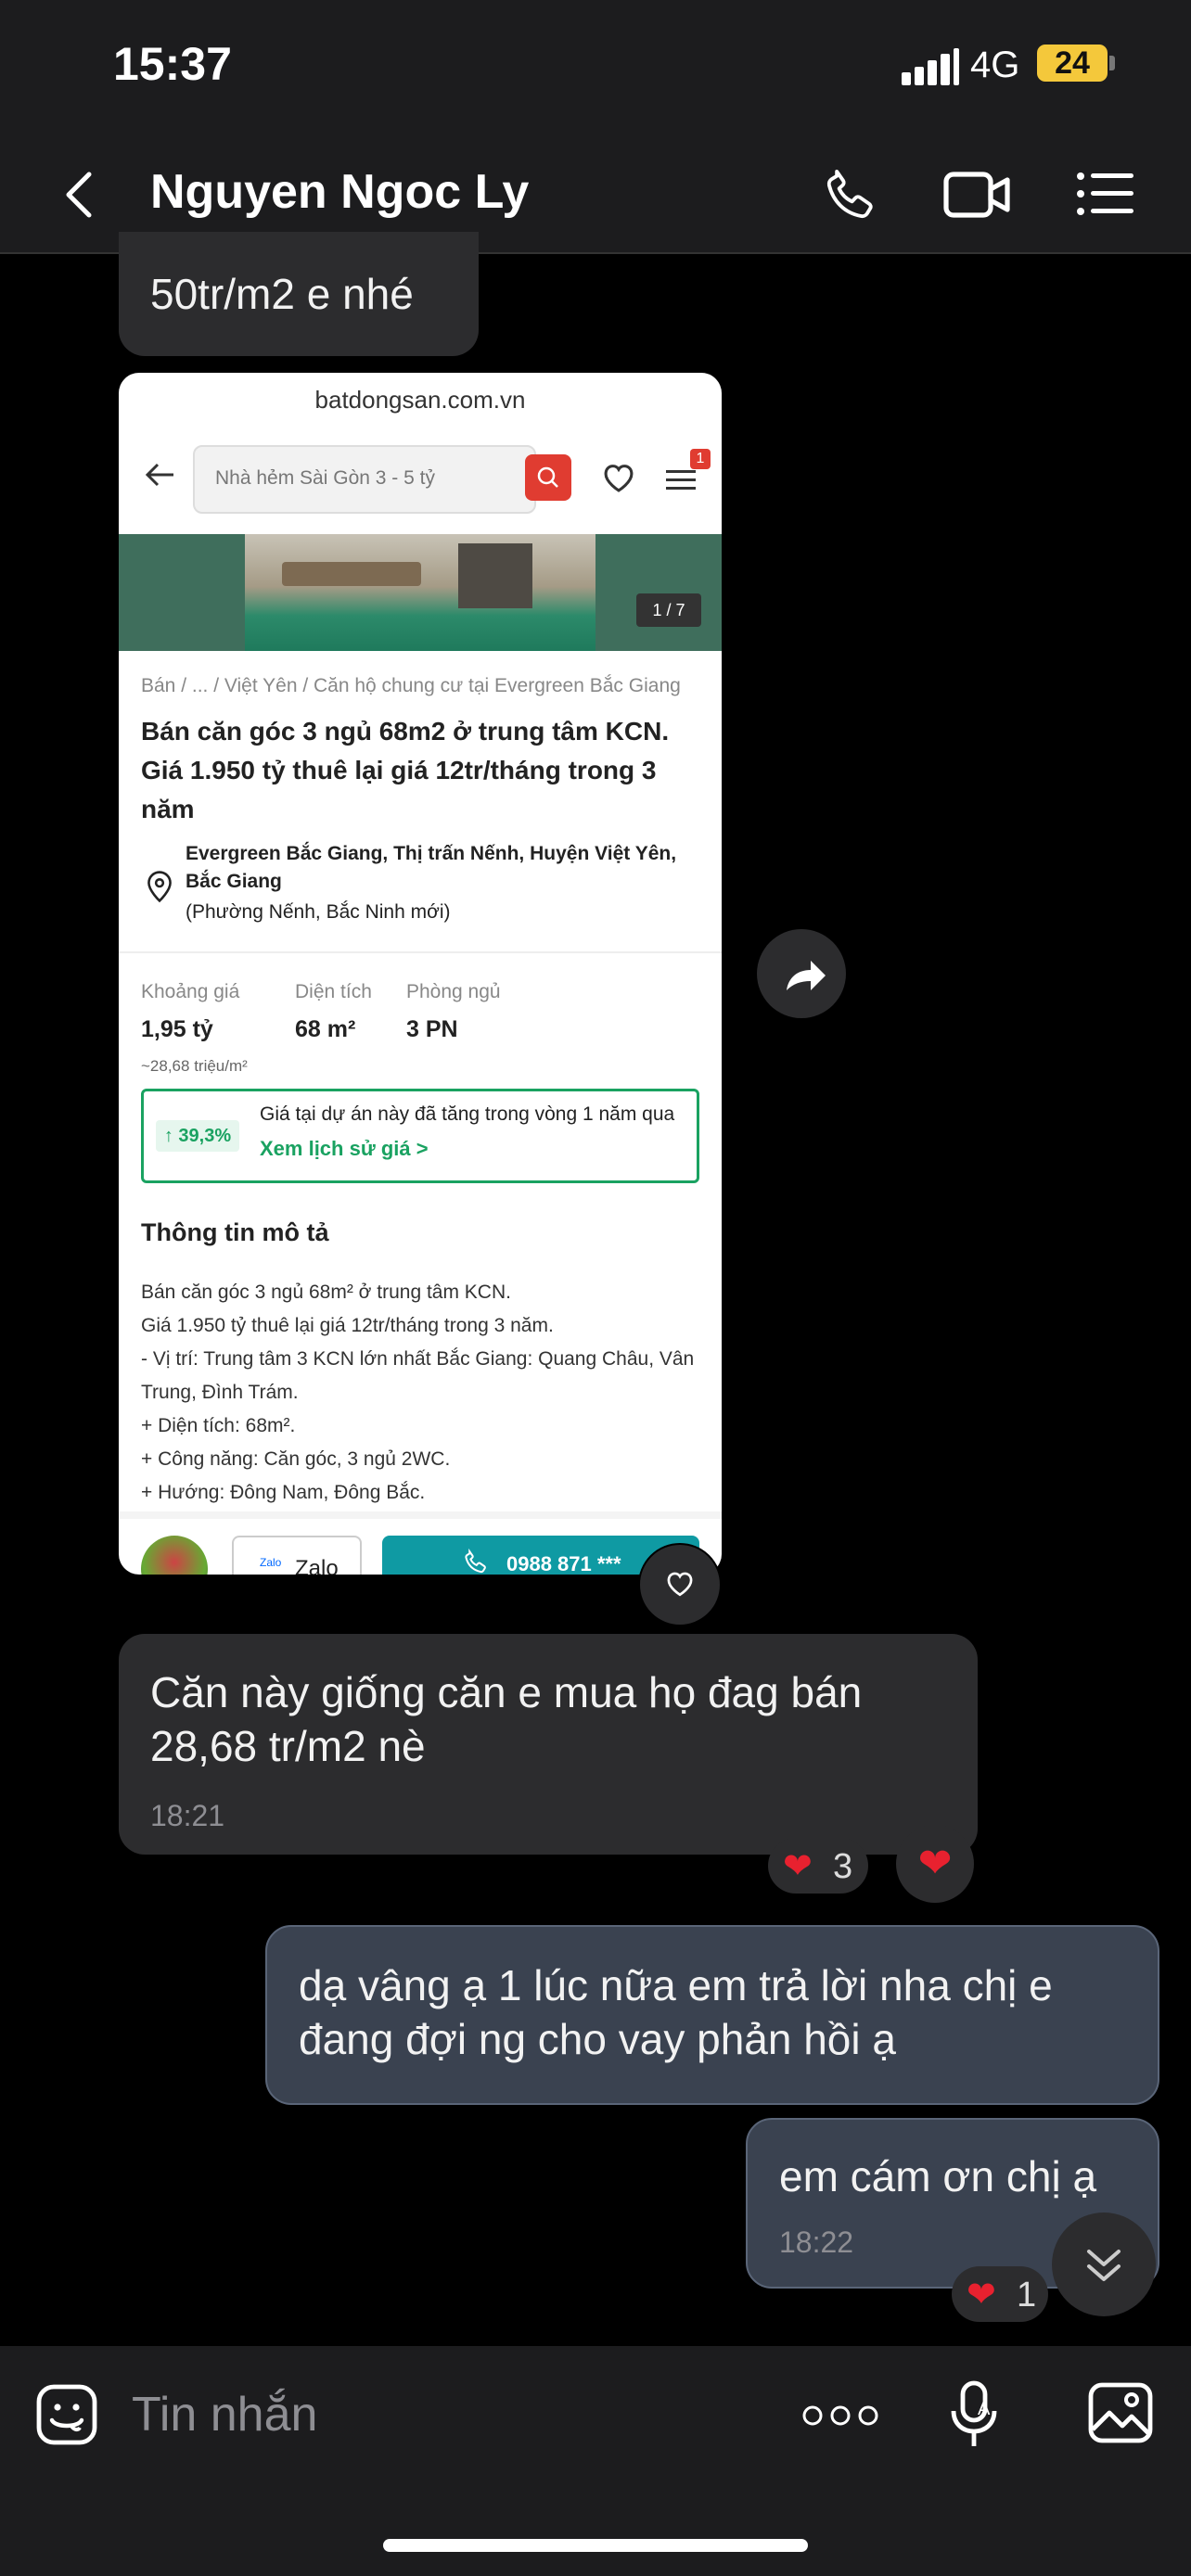 The height and width of the screenshot is (2576, 1191). Describe the element at coordinates (1000, 2294) in the screenshot. I see `reaction-count-pill: ❤ 1` at that location.